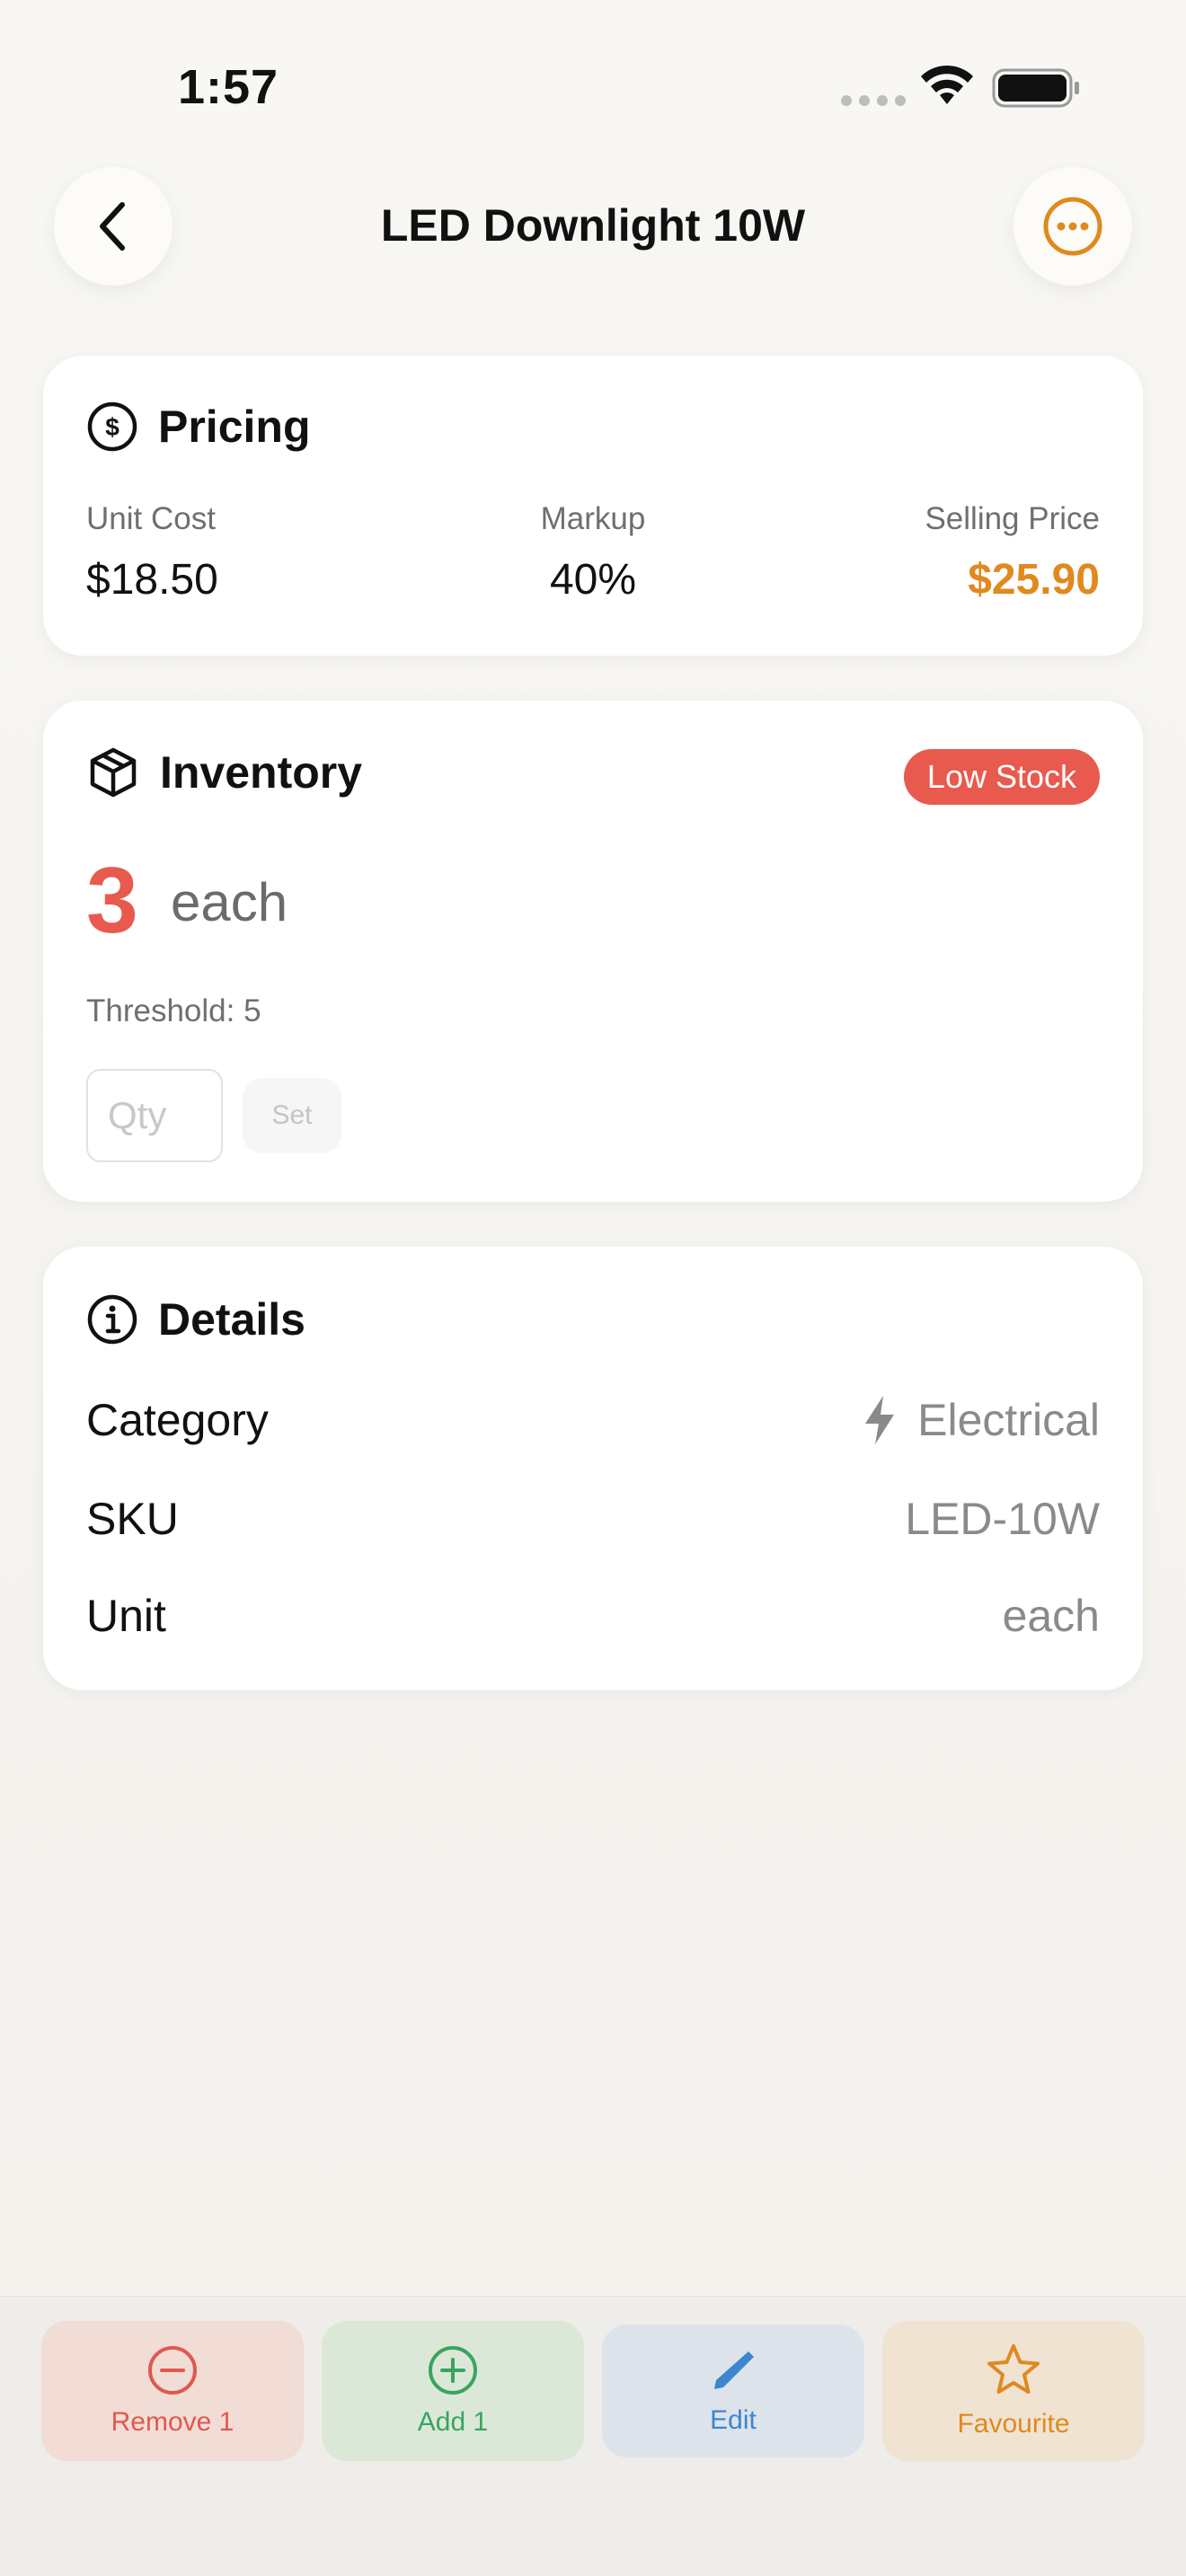 This screenshot has height=2576, width=1186. I want to click on unit-value: each, so click(1051, 1616).